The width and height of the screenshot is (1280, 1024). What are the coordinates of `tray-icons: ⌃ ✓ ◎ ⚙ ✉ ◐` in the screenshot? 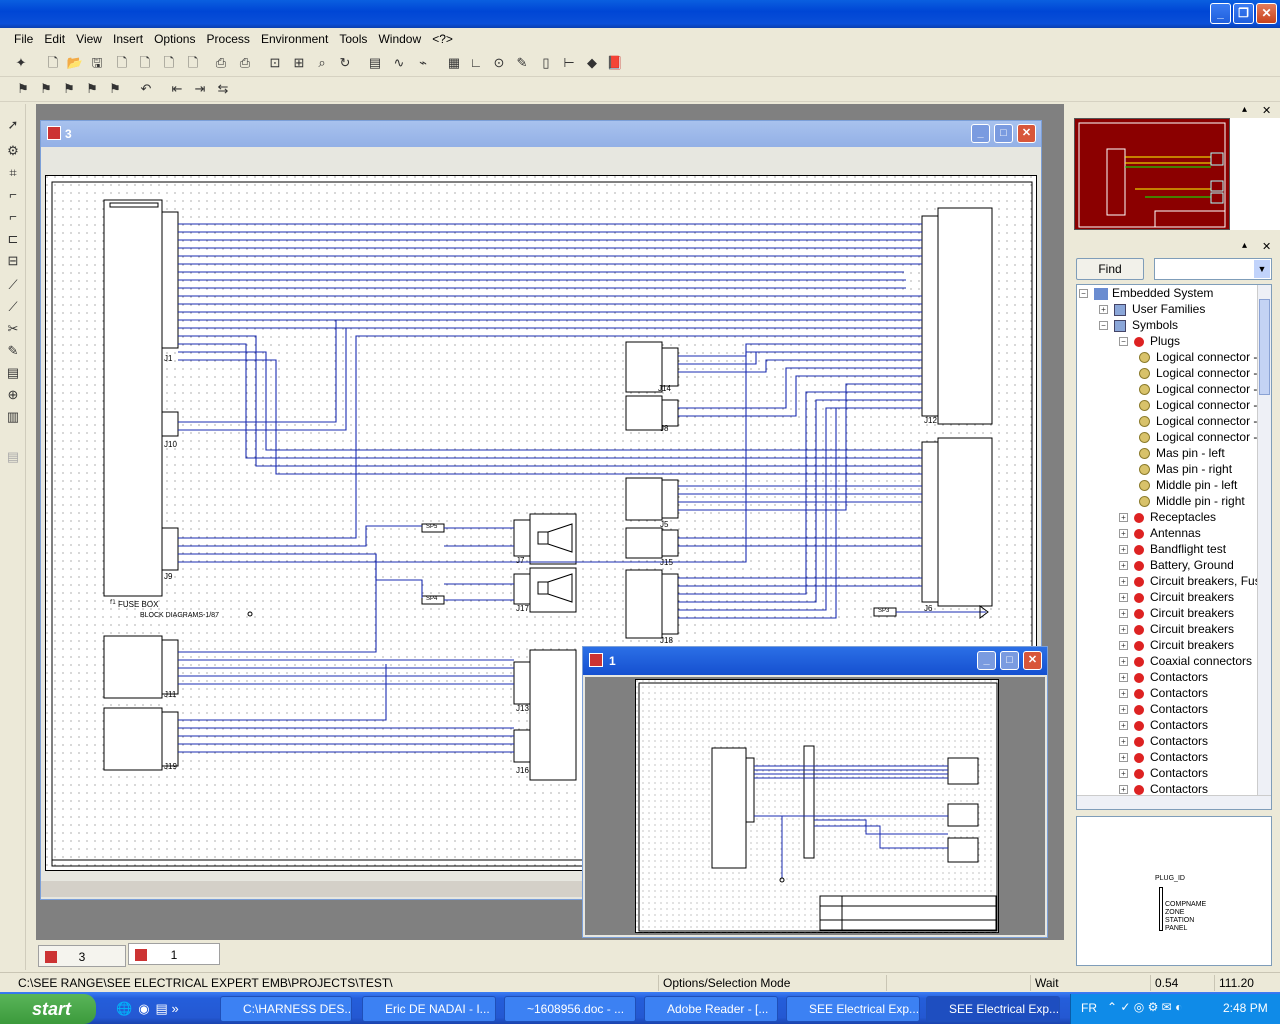 It's located at (1144, 1007).